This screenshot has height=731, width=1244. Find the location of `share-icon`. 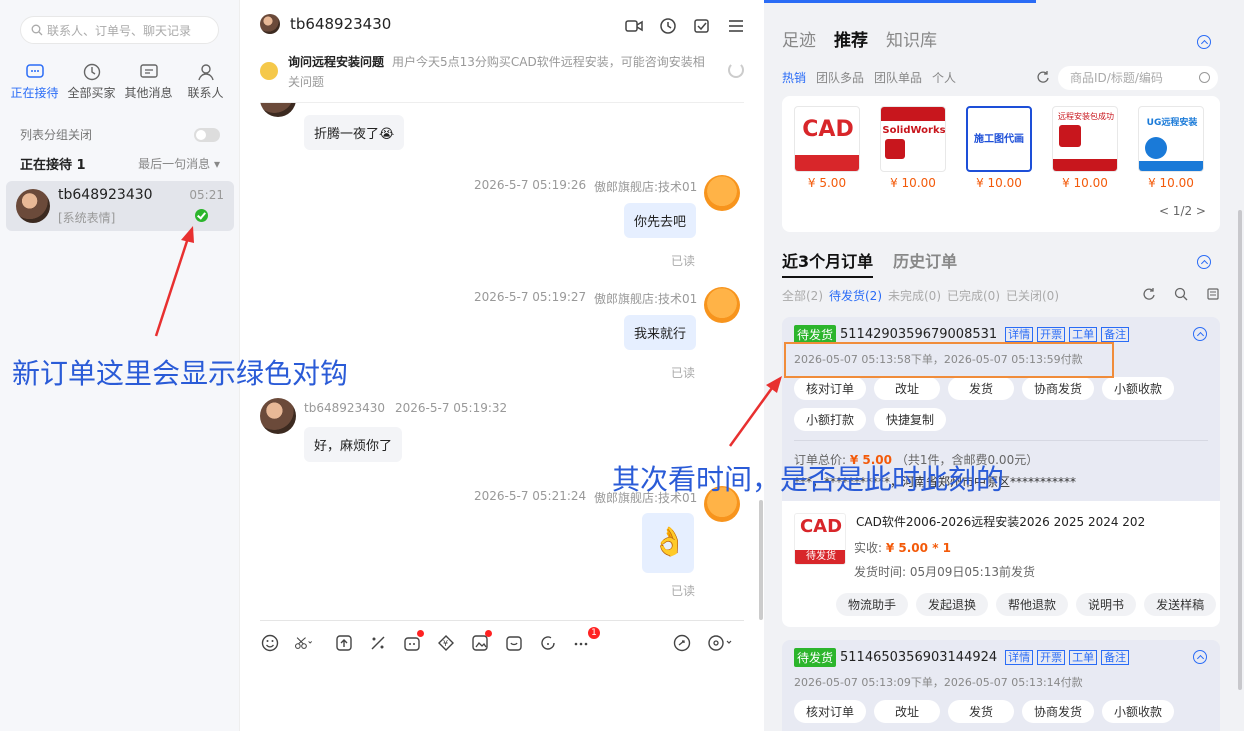

share-icon is located at coordinates (682, 643).